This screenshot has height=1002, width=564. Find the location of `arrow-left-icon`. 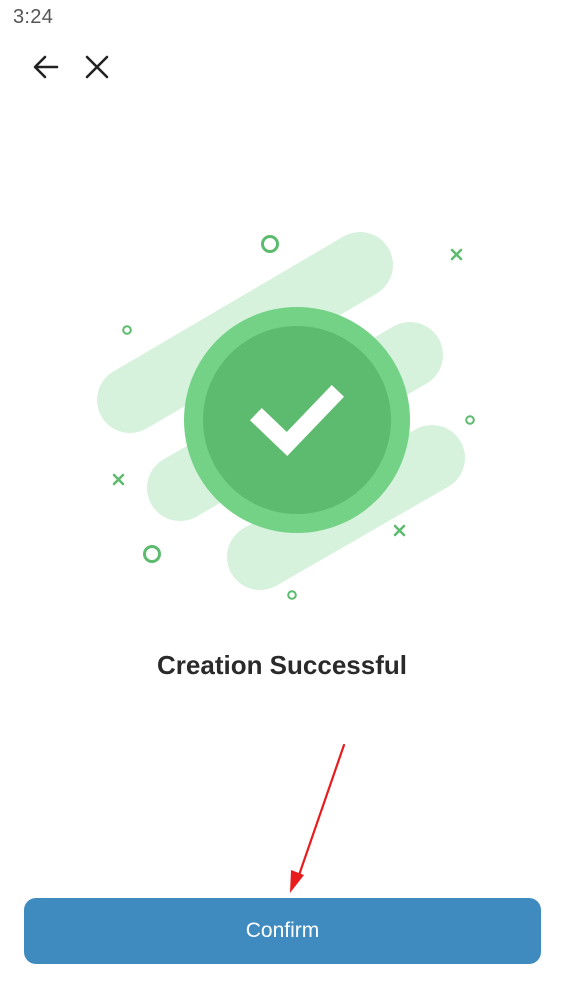

arrow-left-icon is located at coordinates (46, 67).